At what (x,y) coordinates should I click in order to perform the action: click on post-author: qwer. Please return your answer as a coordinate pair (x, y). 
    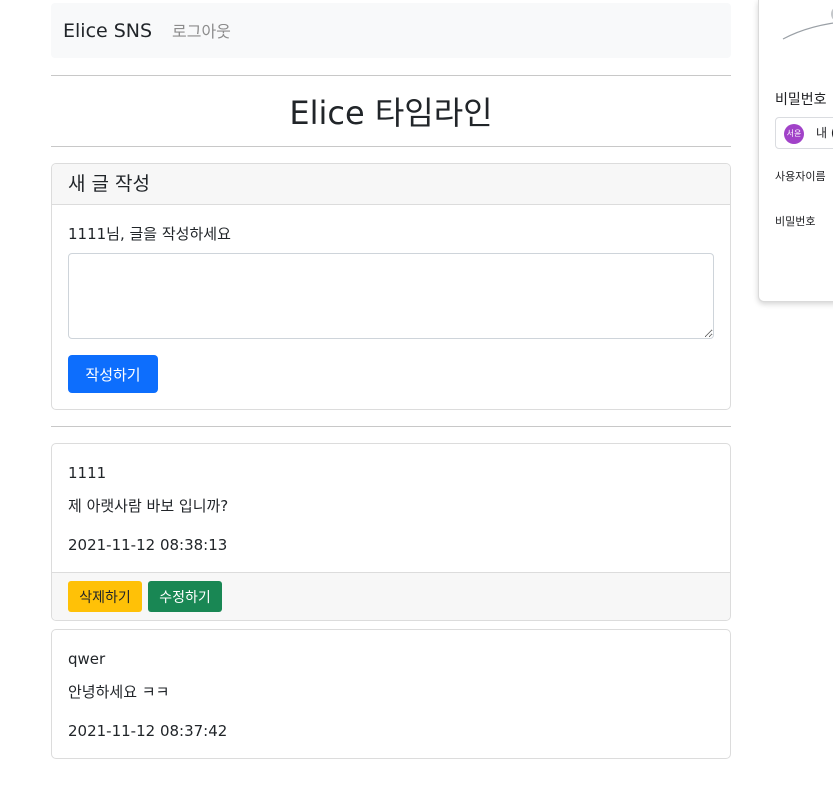
    Looking at the image, I should click on (87, 659).